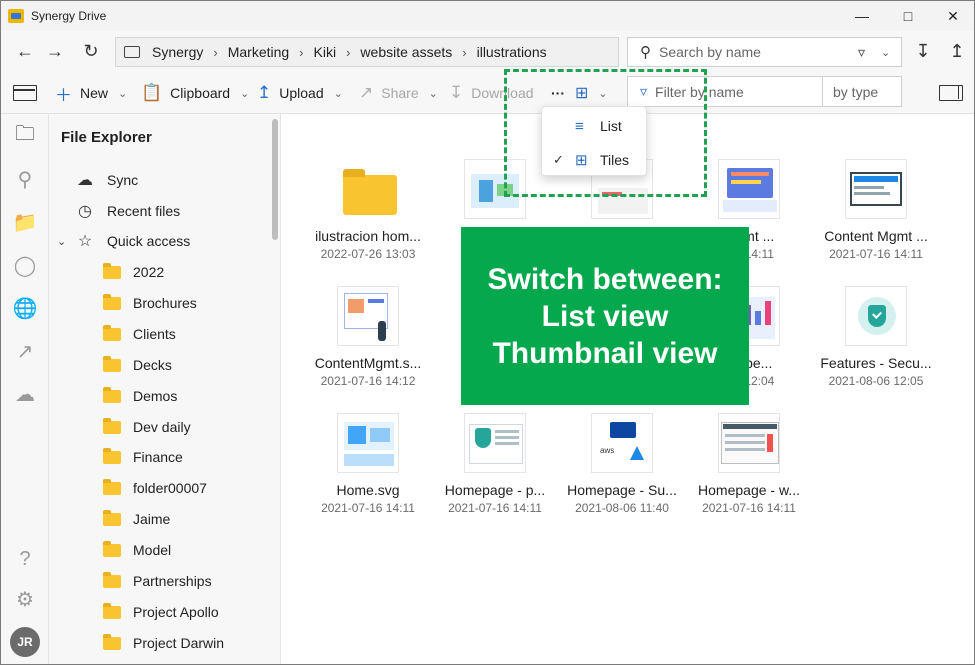 The width and height of the screenshot is (975, 665). I want to click on cloud-download-icon: ☁, so click(25, 394).